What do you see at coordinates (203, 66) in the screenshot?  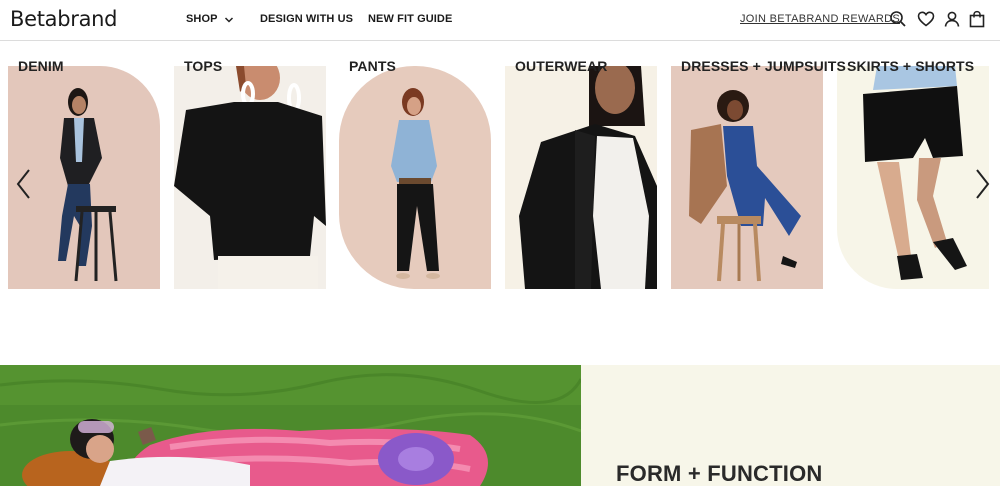 I see `category-label-tops: TOPS` at bounding box center [203, 66].